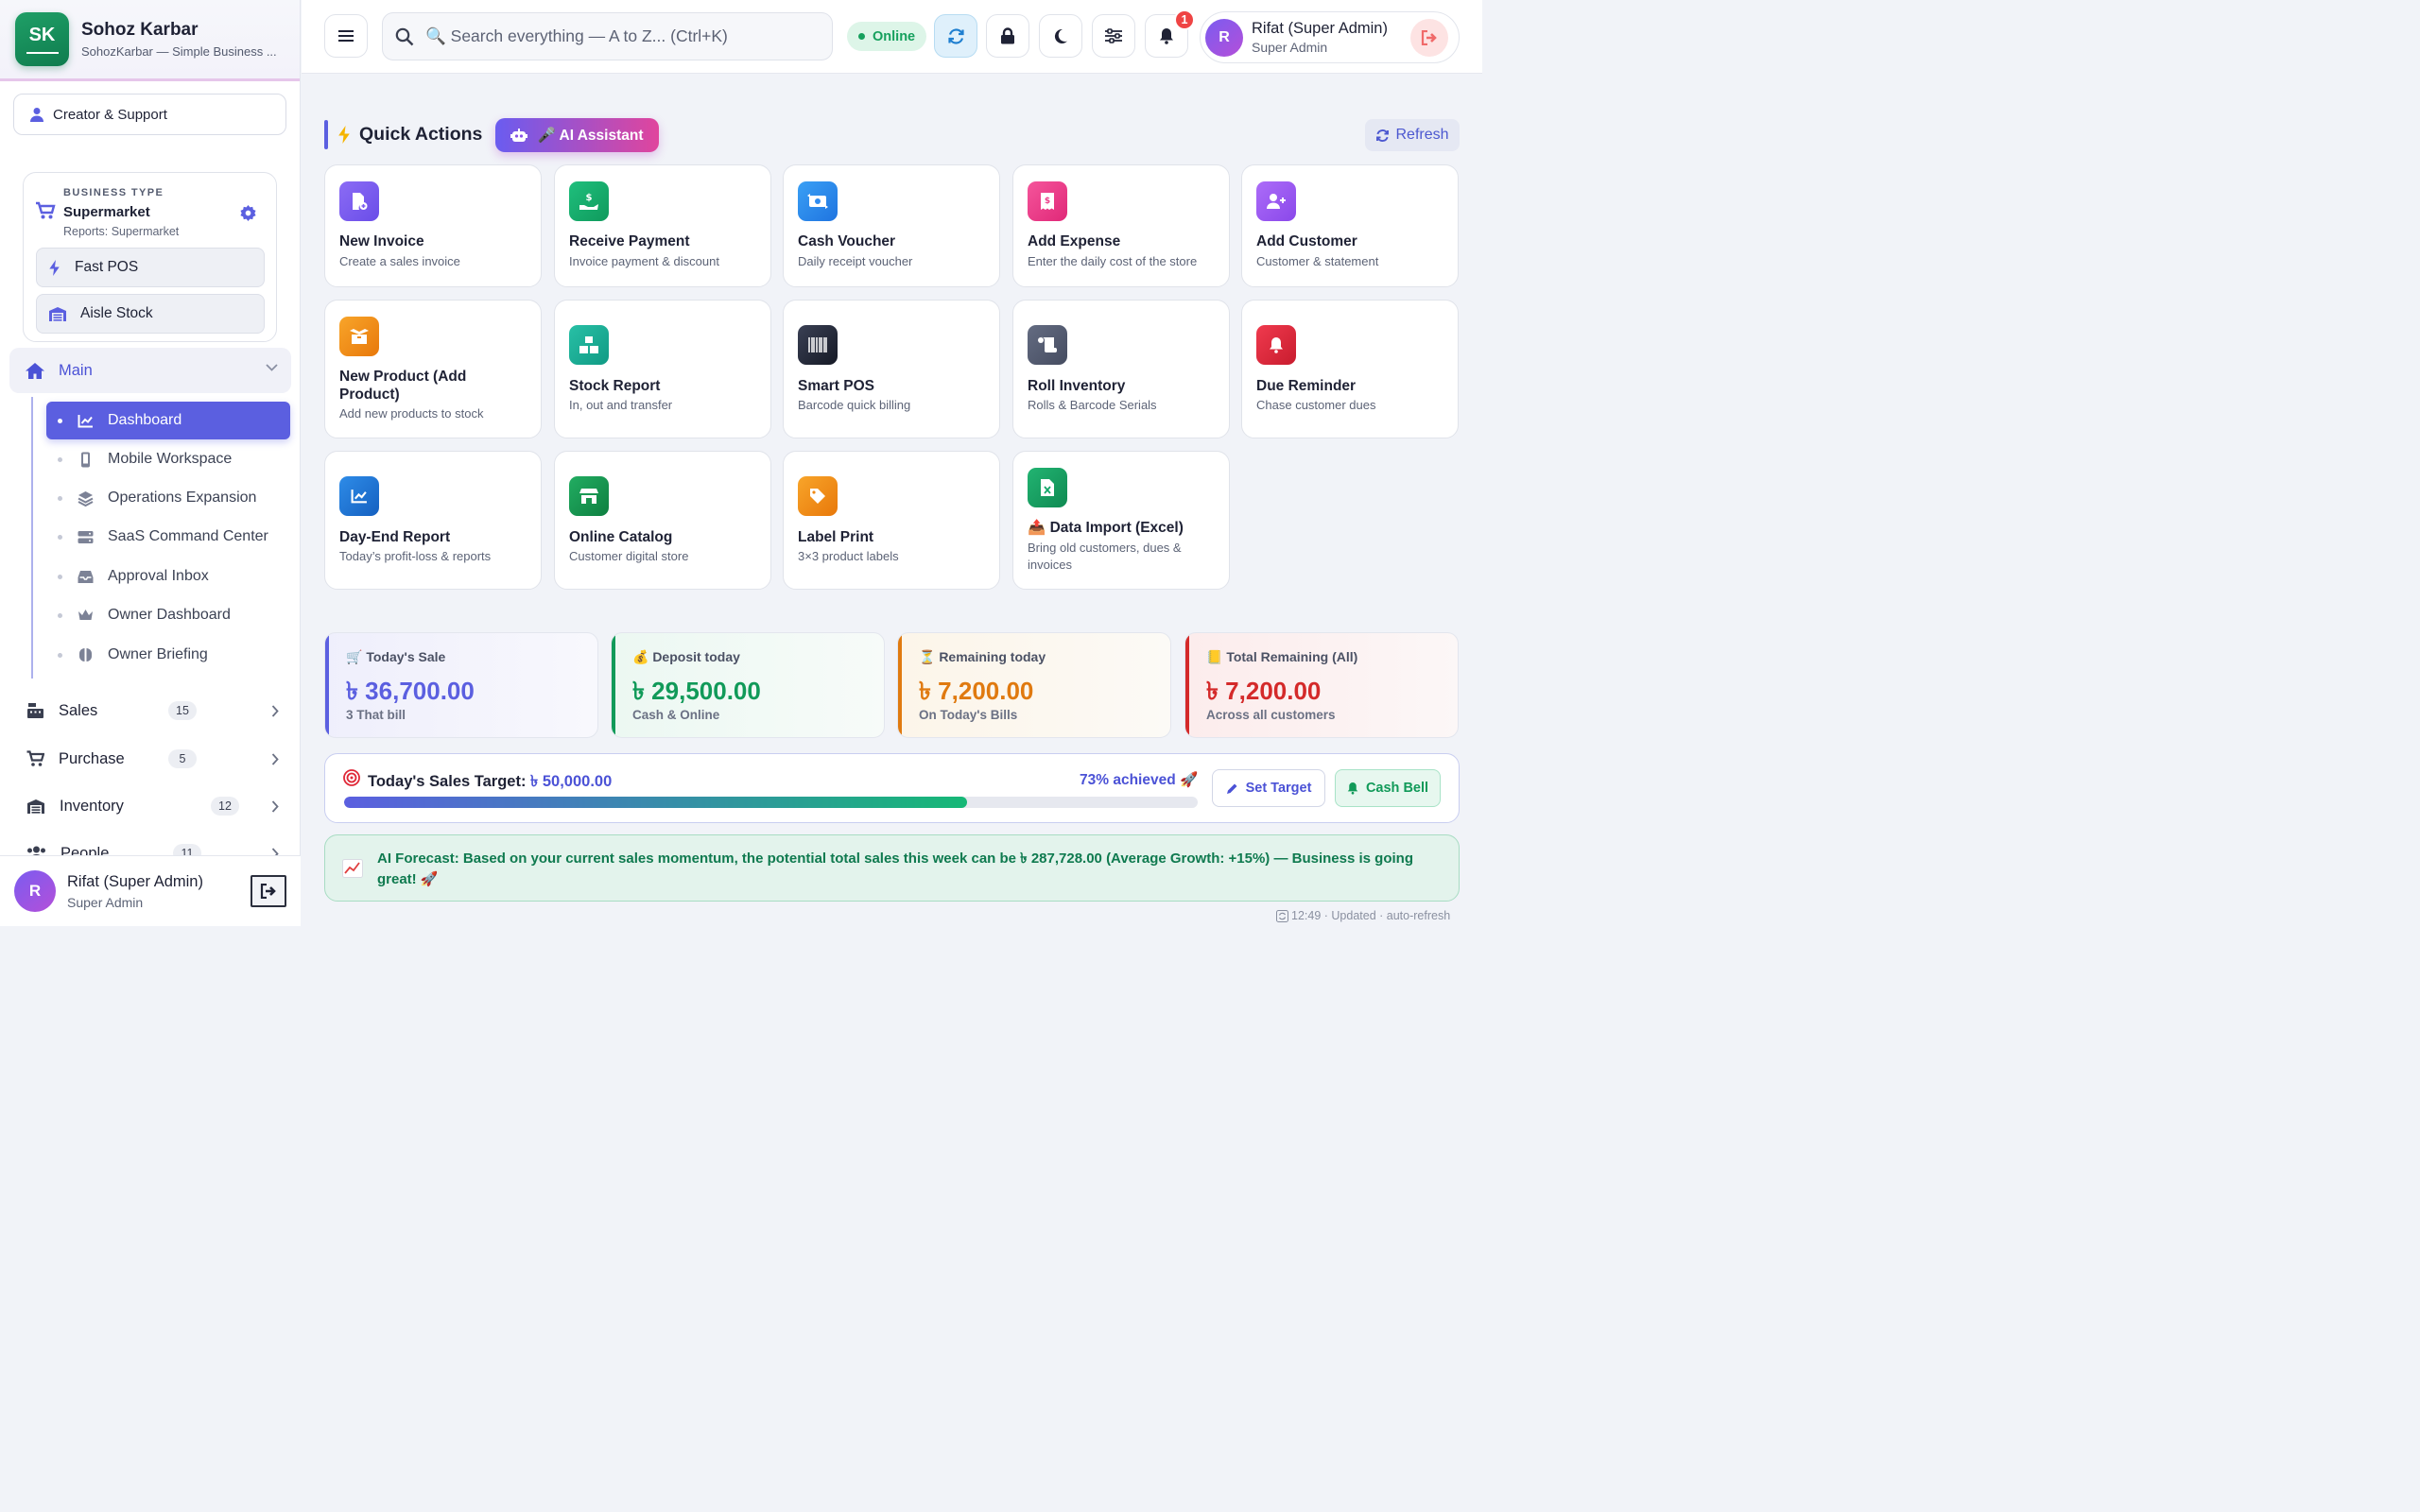  I want to click on creator-support-button: Creator & Support, so click(149, 114).